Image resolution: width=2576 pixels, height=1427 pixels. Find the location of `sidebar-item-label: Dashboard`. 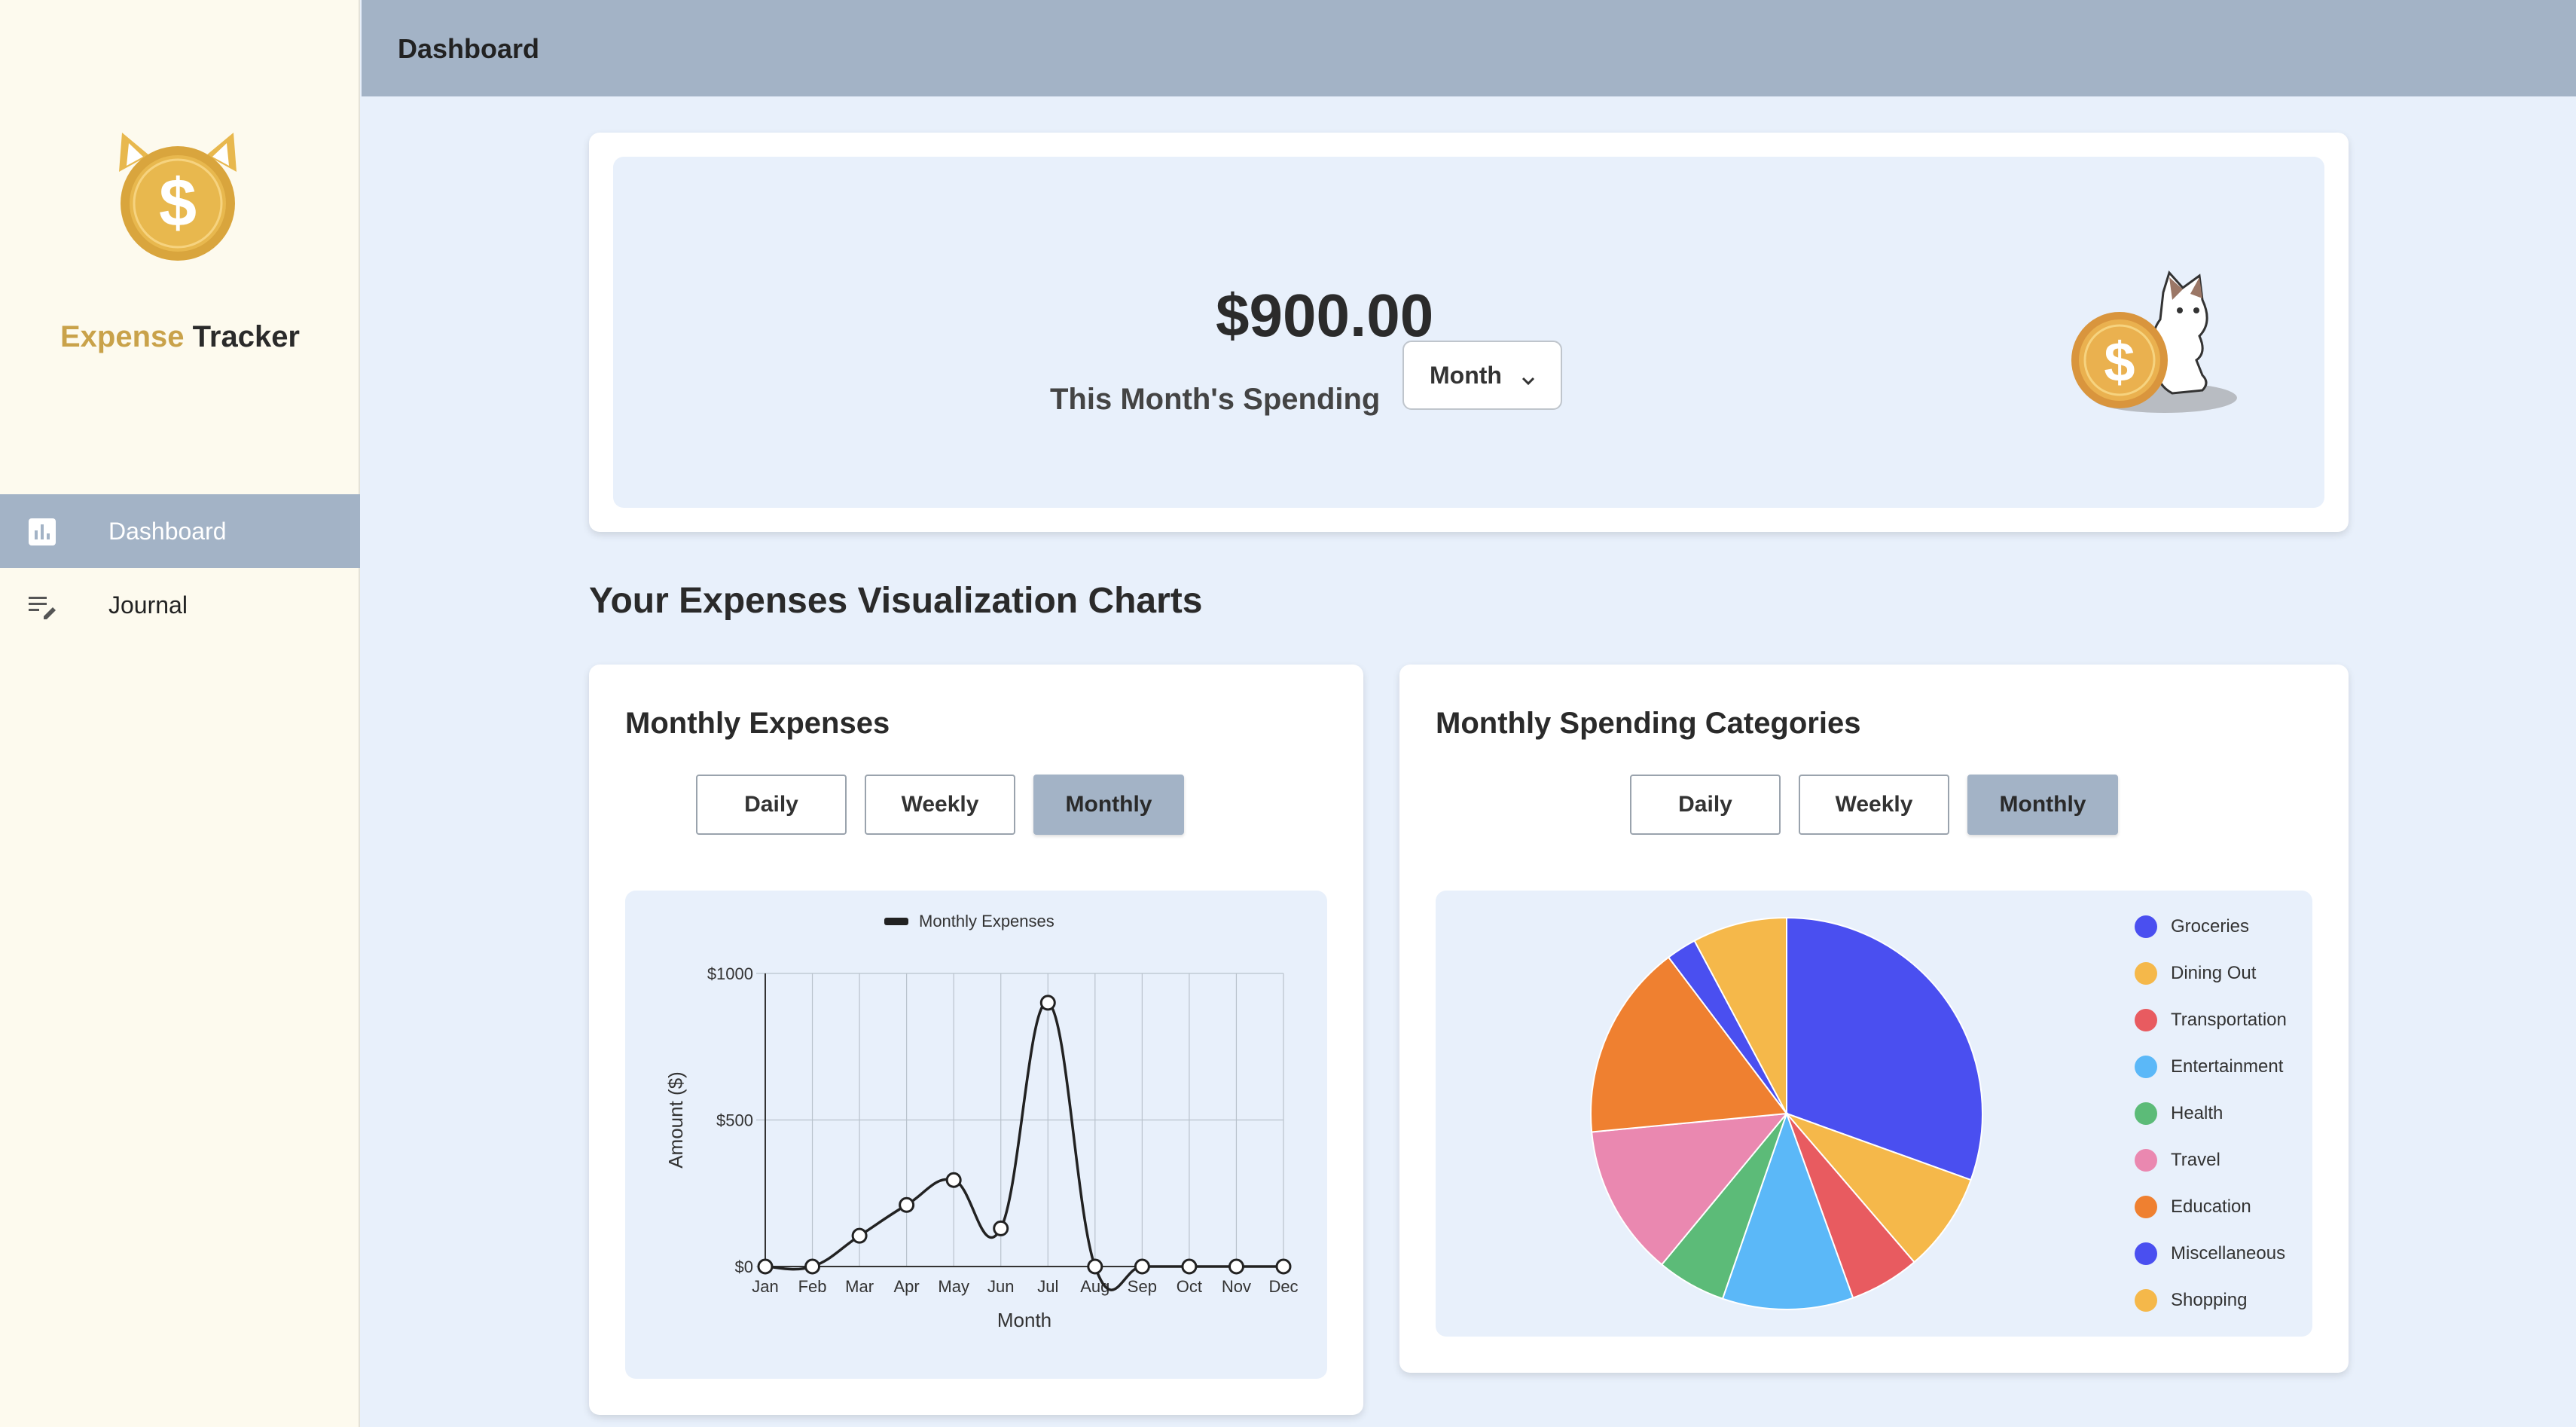

sidebar-item-label: Dashboard is located at coordinates (168, 531).